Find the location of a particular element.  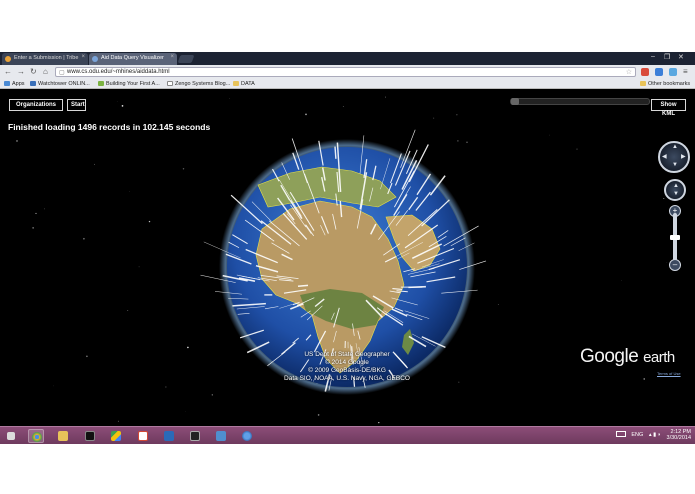

page-info-icon: ▢ is located at coordinates (62, 72).